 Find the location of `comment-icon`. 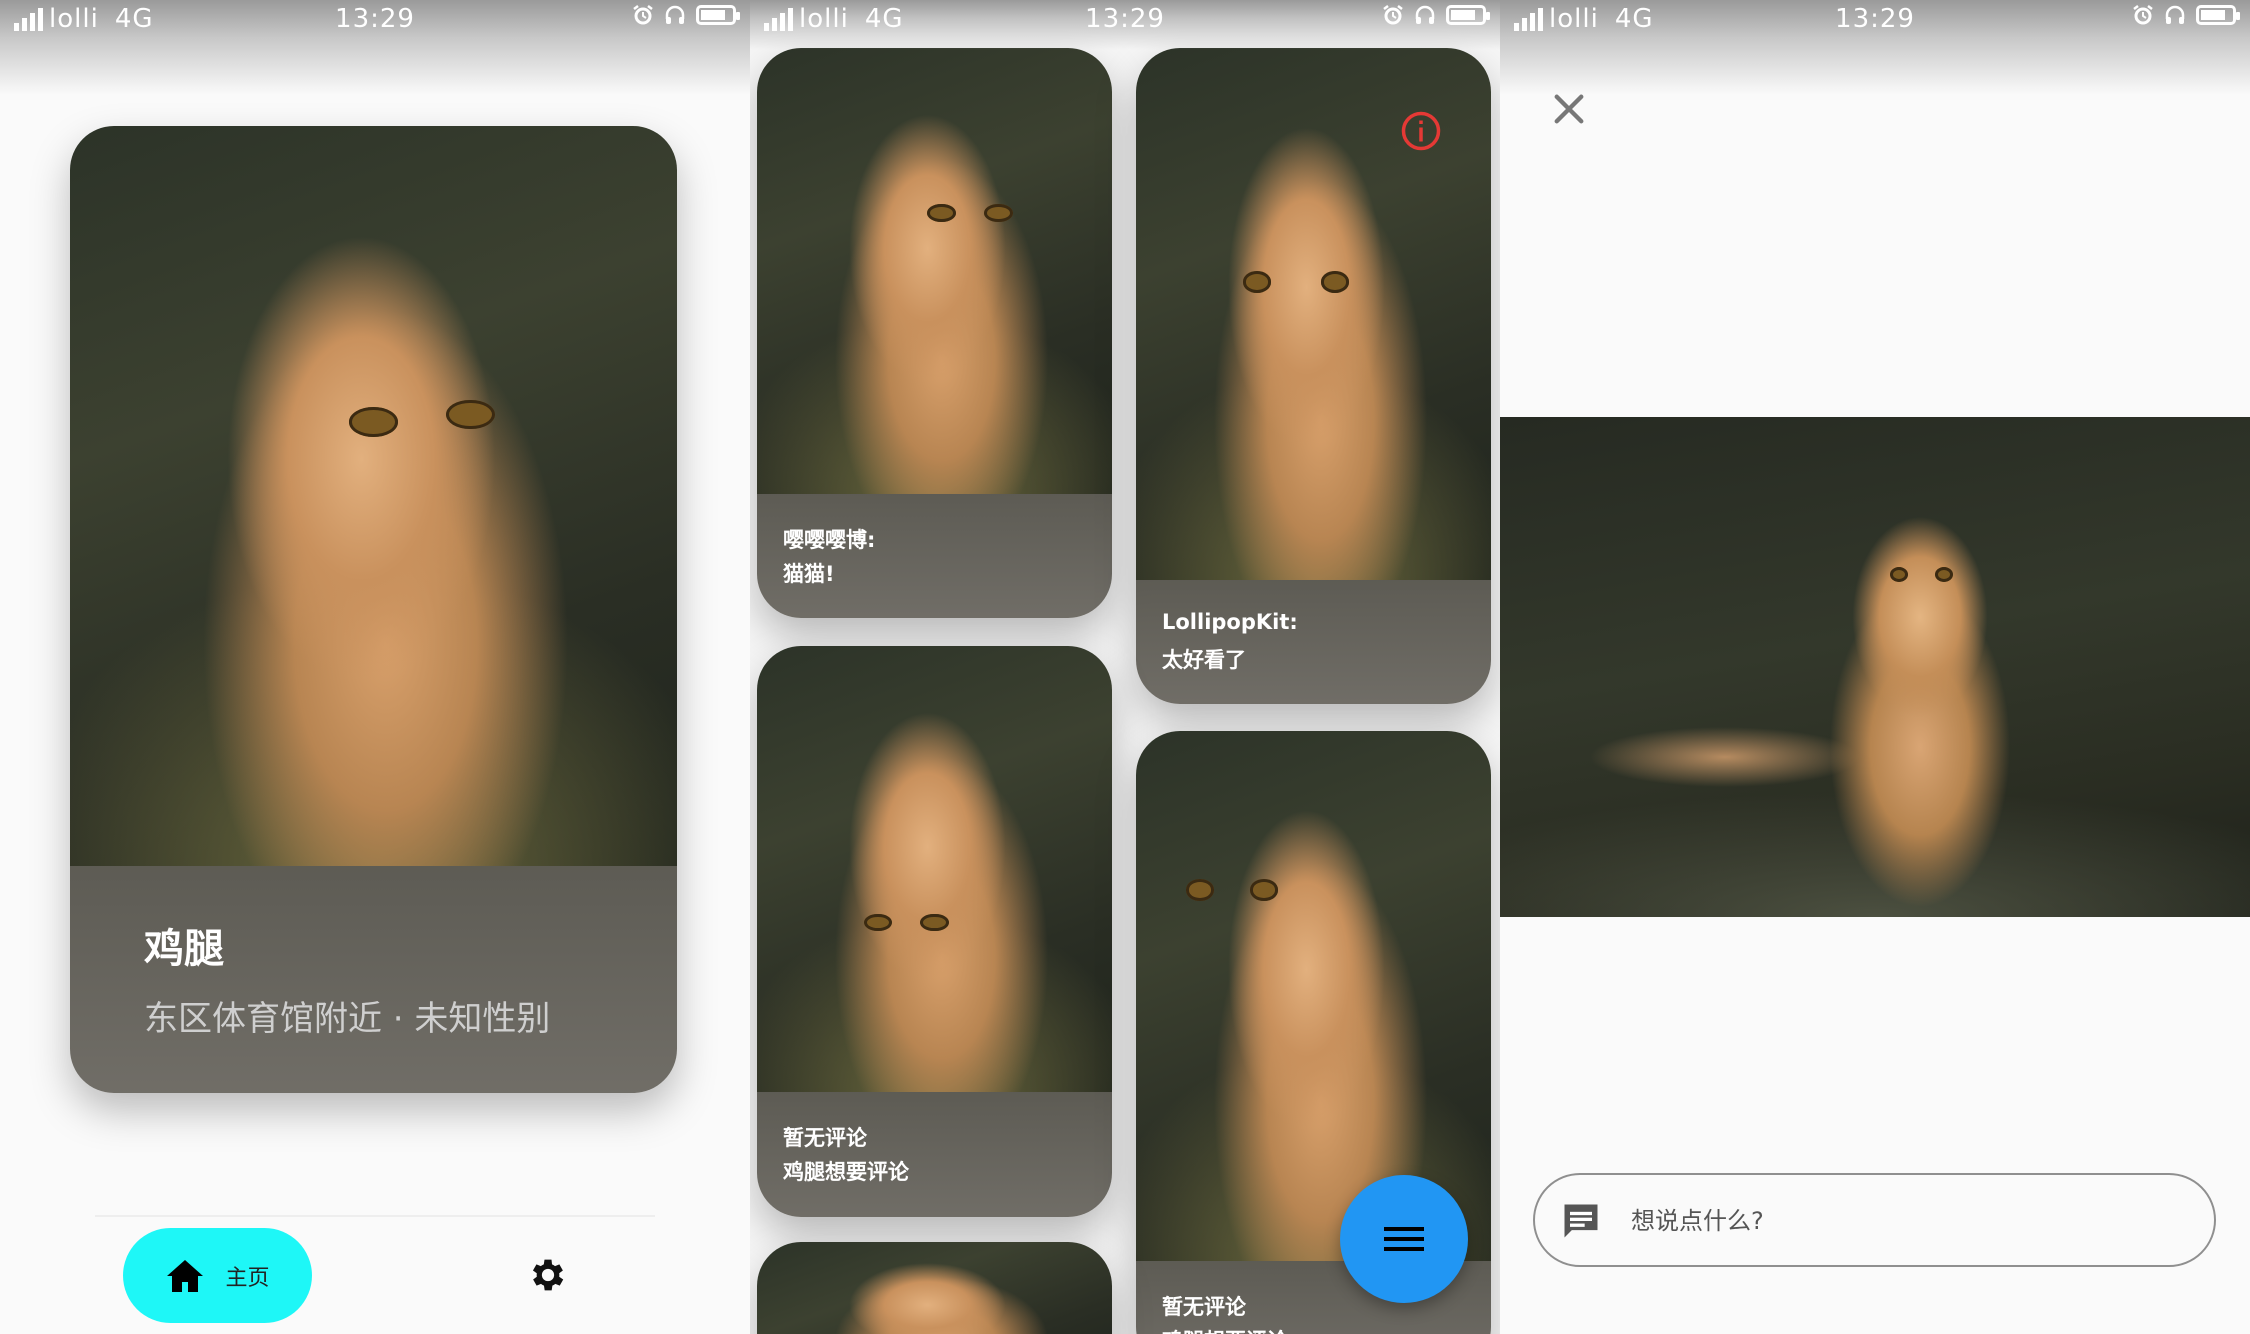

comment-icon is located at coordinates (1581, 1221).